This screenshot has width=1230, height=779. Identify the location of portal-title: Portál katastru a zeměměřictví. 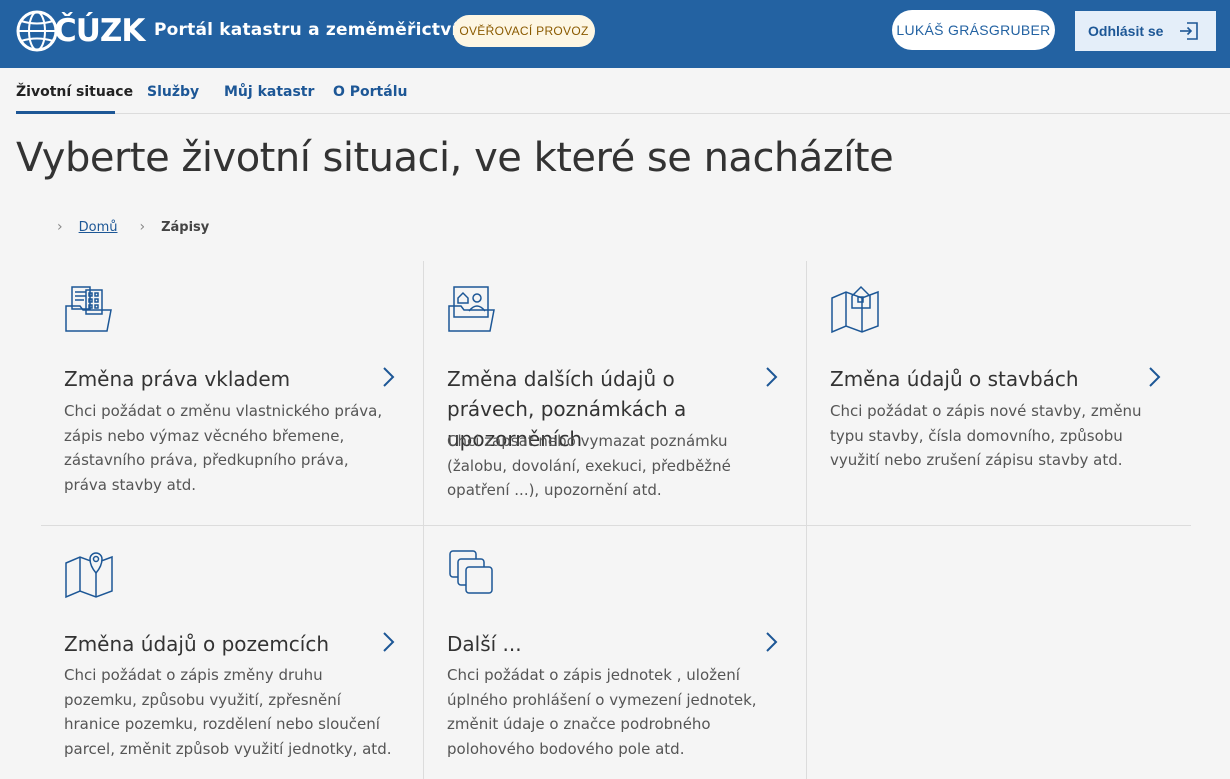
(306, 30).